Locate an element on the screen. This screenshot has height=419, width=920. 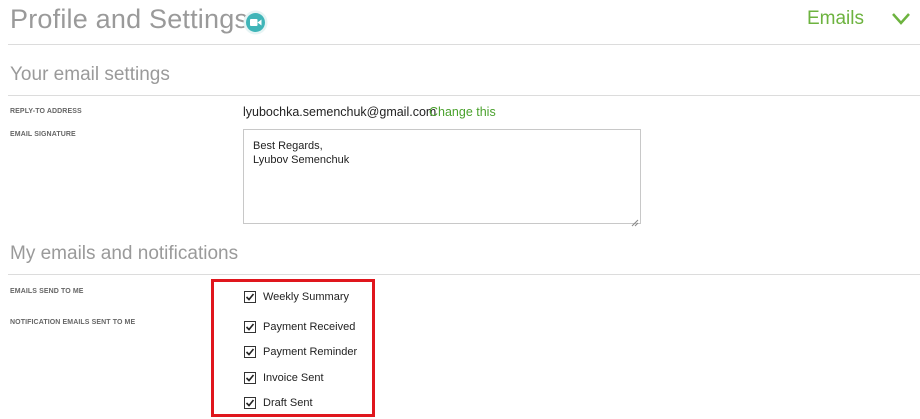
checkbox-label: Payment Received is located at coordinates (309, 327).